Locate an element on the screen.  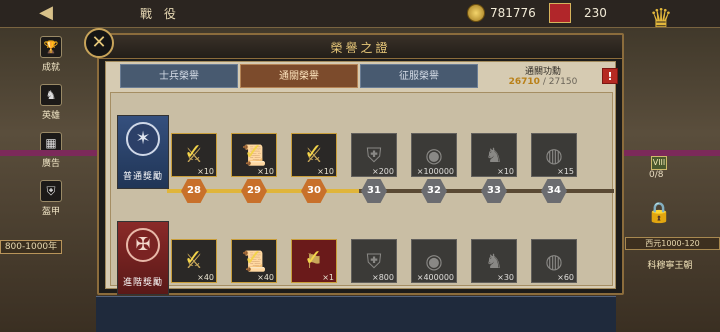
advanced-reward-7: ◍ ×60 is located at coordinates (554, 261).